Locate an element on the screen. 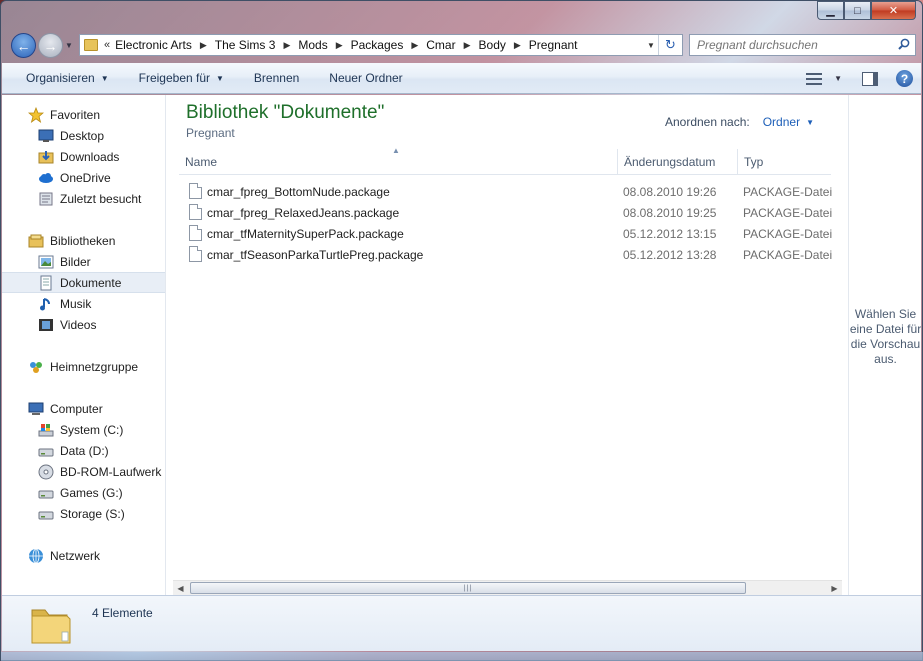 The height and width of the screenshot is (661, 923). sidebar-item: System (C:) is located at coordinates (83, 429).